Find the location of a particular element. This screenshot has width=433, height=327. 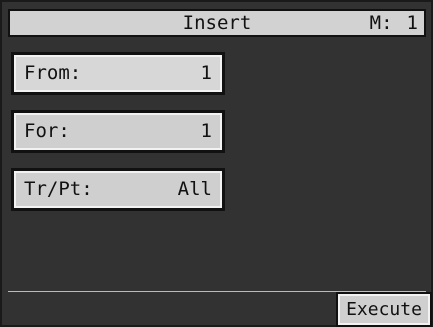

page-title: Insert is located at coordinates (217, 23).